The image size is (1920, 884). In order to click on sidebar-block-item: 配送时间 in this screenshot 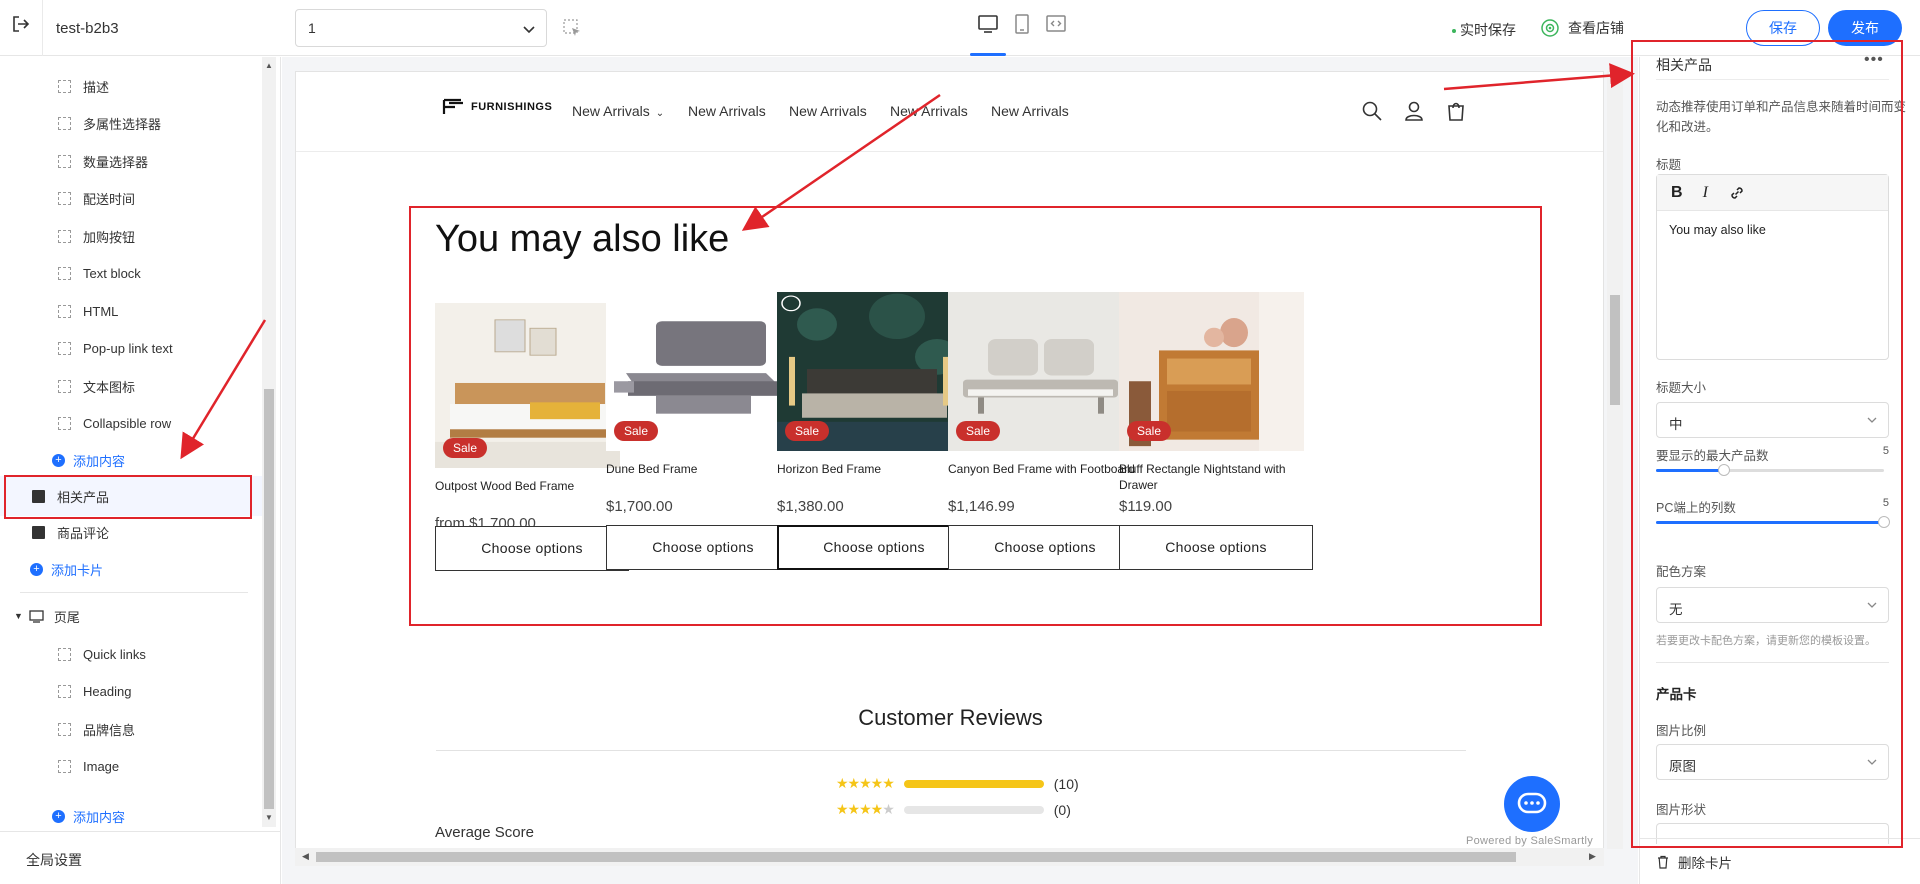, I will do `click(131, 199)`.